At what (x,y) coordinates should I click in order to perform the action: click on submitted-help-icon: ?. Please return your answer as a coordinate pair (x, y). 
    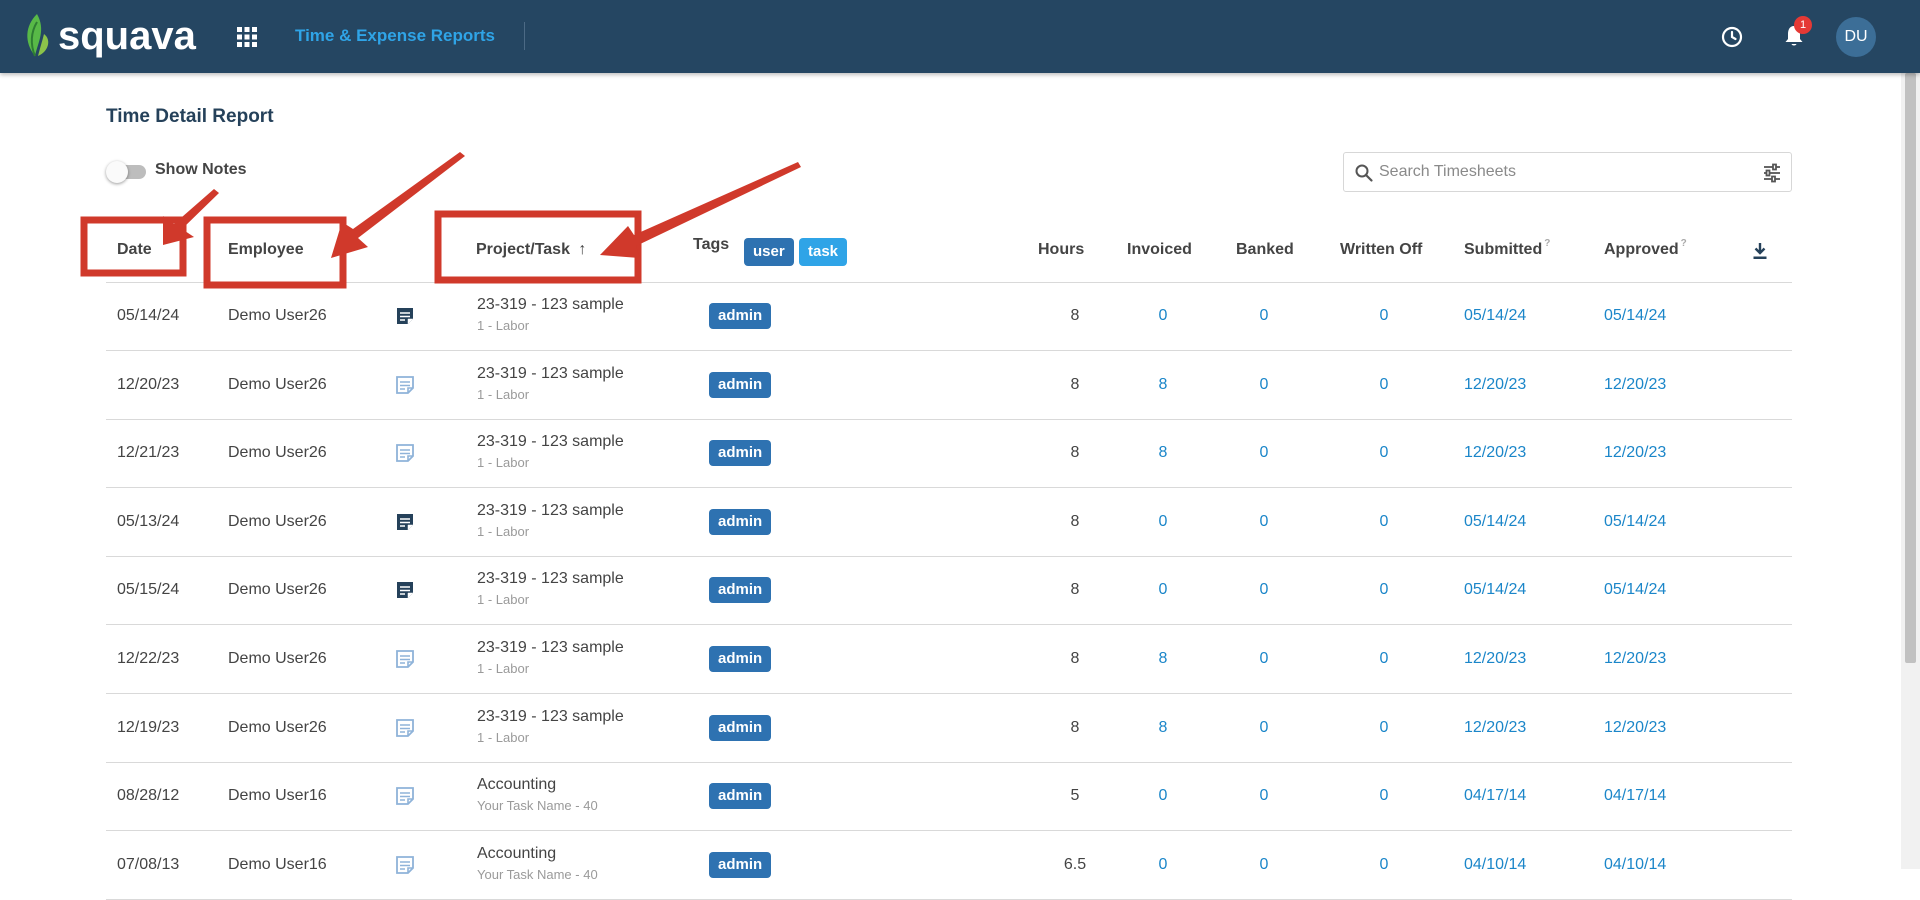
    Looking at the image, I should click on (1547, 243).